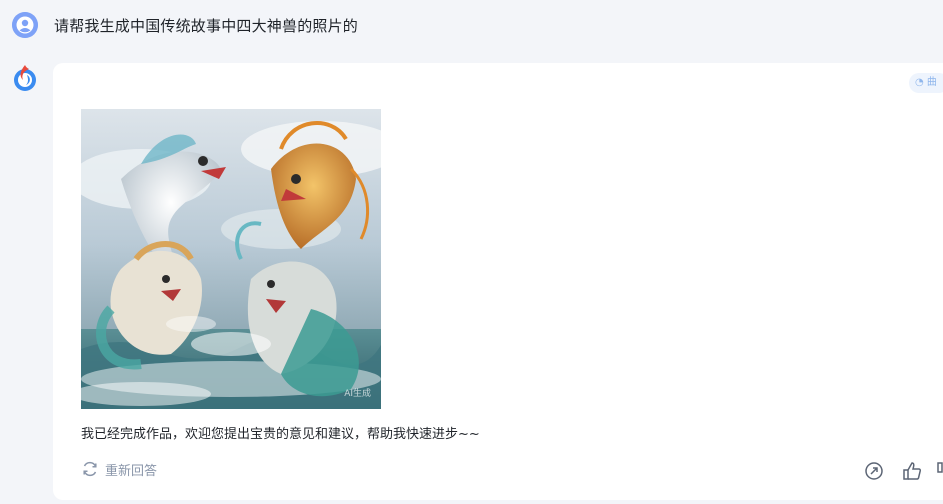 The width and height of the screenshot is (943, 504). I want to click on image-watermark: AI生成, so click(357, 394).